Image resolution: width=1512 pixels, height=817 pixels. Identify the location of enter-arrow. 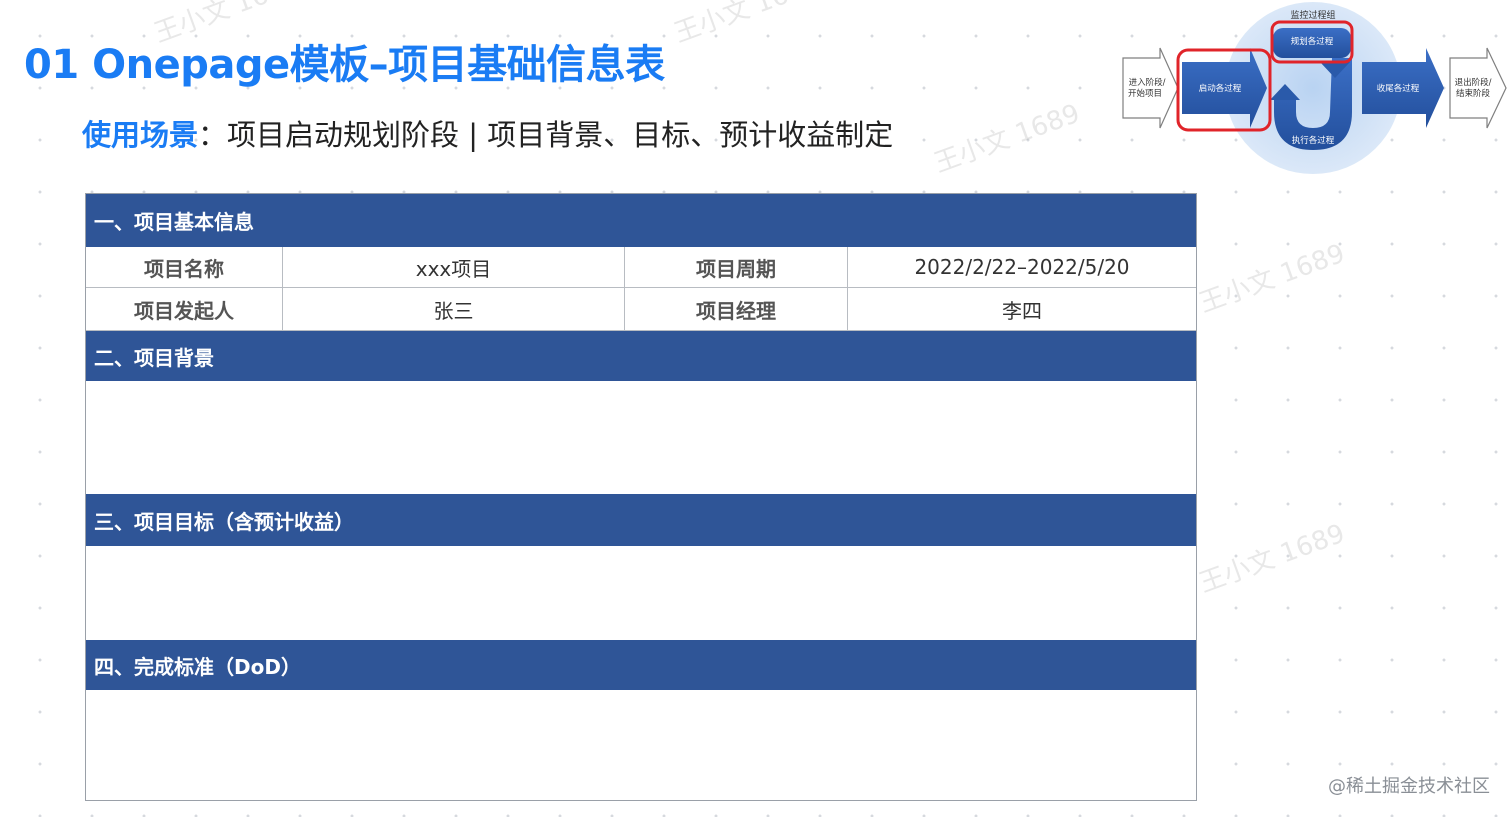
(1150, 88).